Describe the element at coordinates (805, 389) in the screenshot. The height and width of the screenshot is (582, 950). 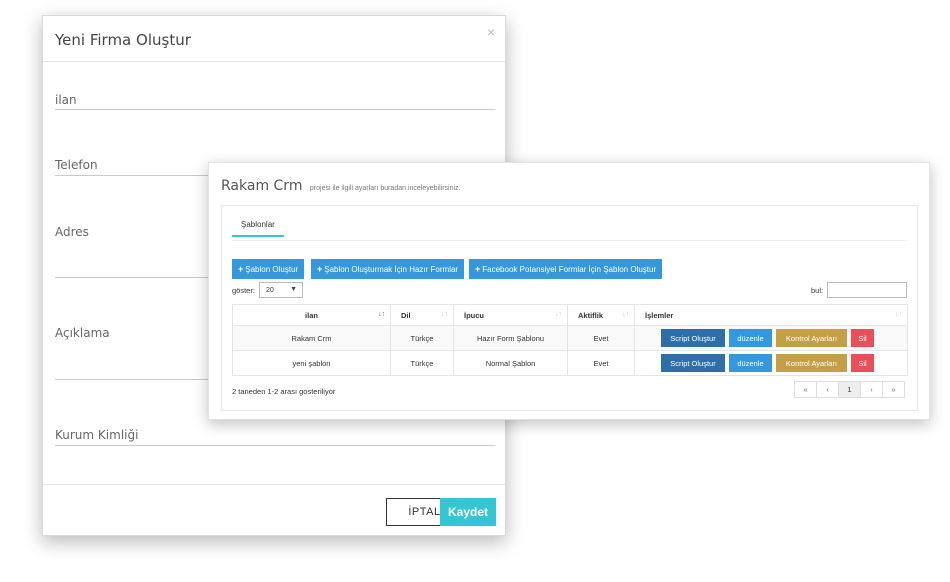
I see `first-page-button: «` at that location.